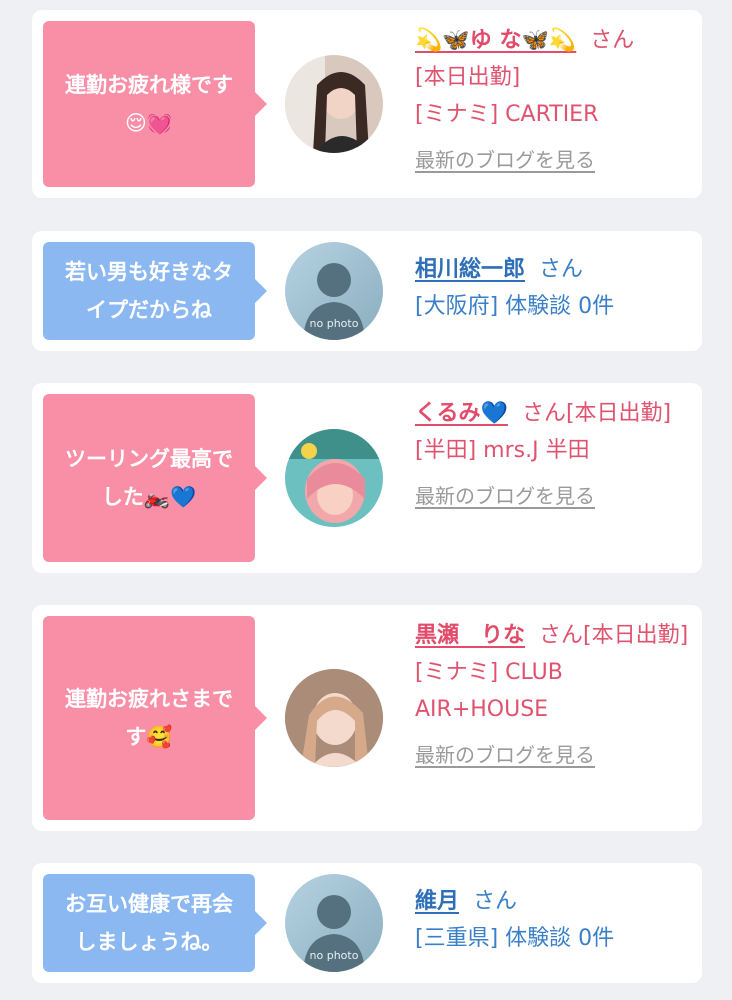  Describe the element at coordinates (461, 413) in the screenshot. I see `profile-name-link: くるみ💙` at that location.